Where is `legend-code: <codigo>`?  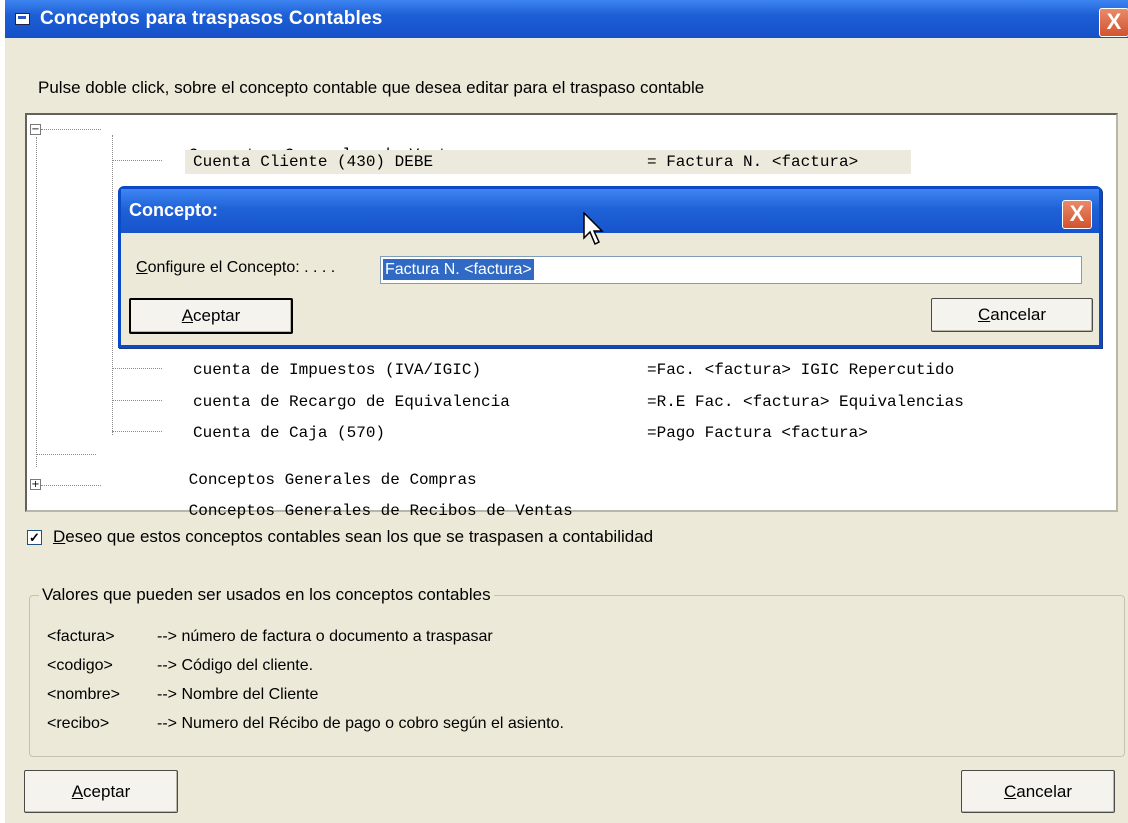 legend-code: <codigo> is located at coordinates (80, 665).